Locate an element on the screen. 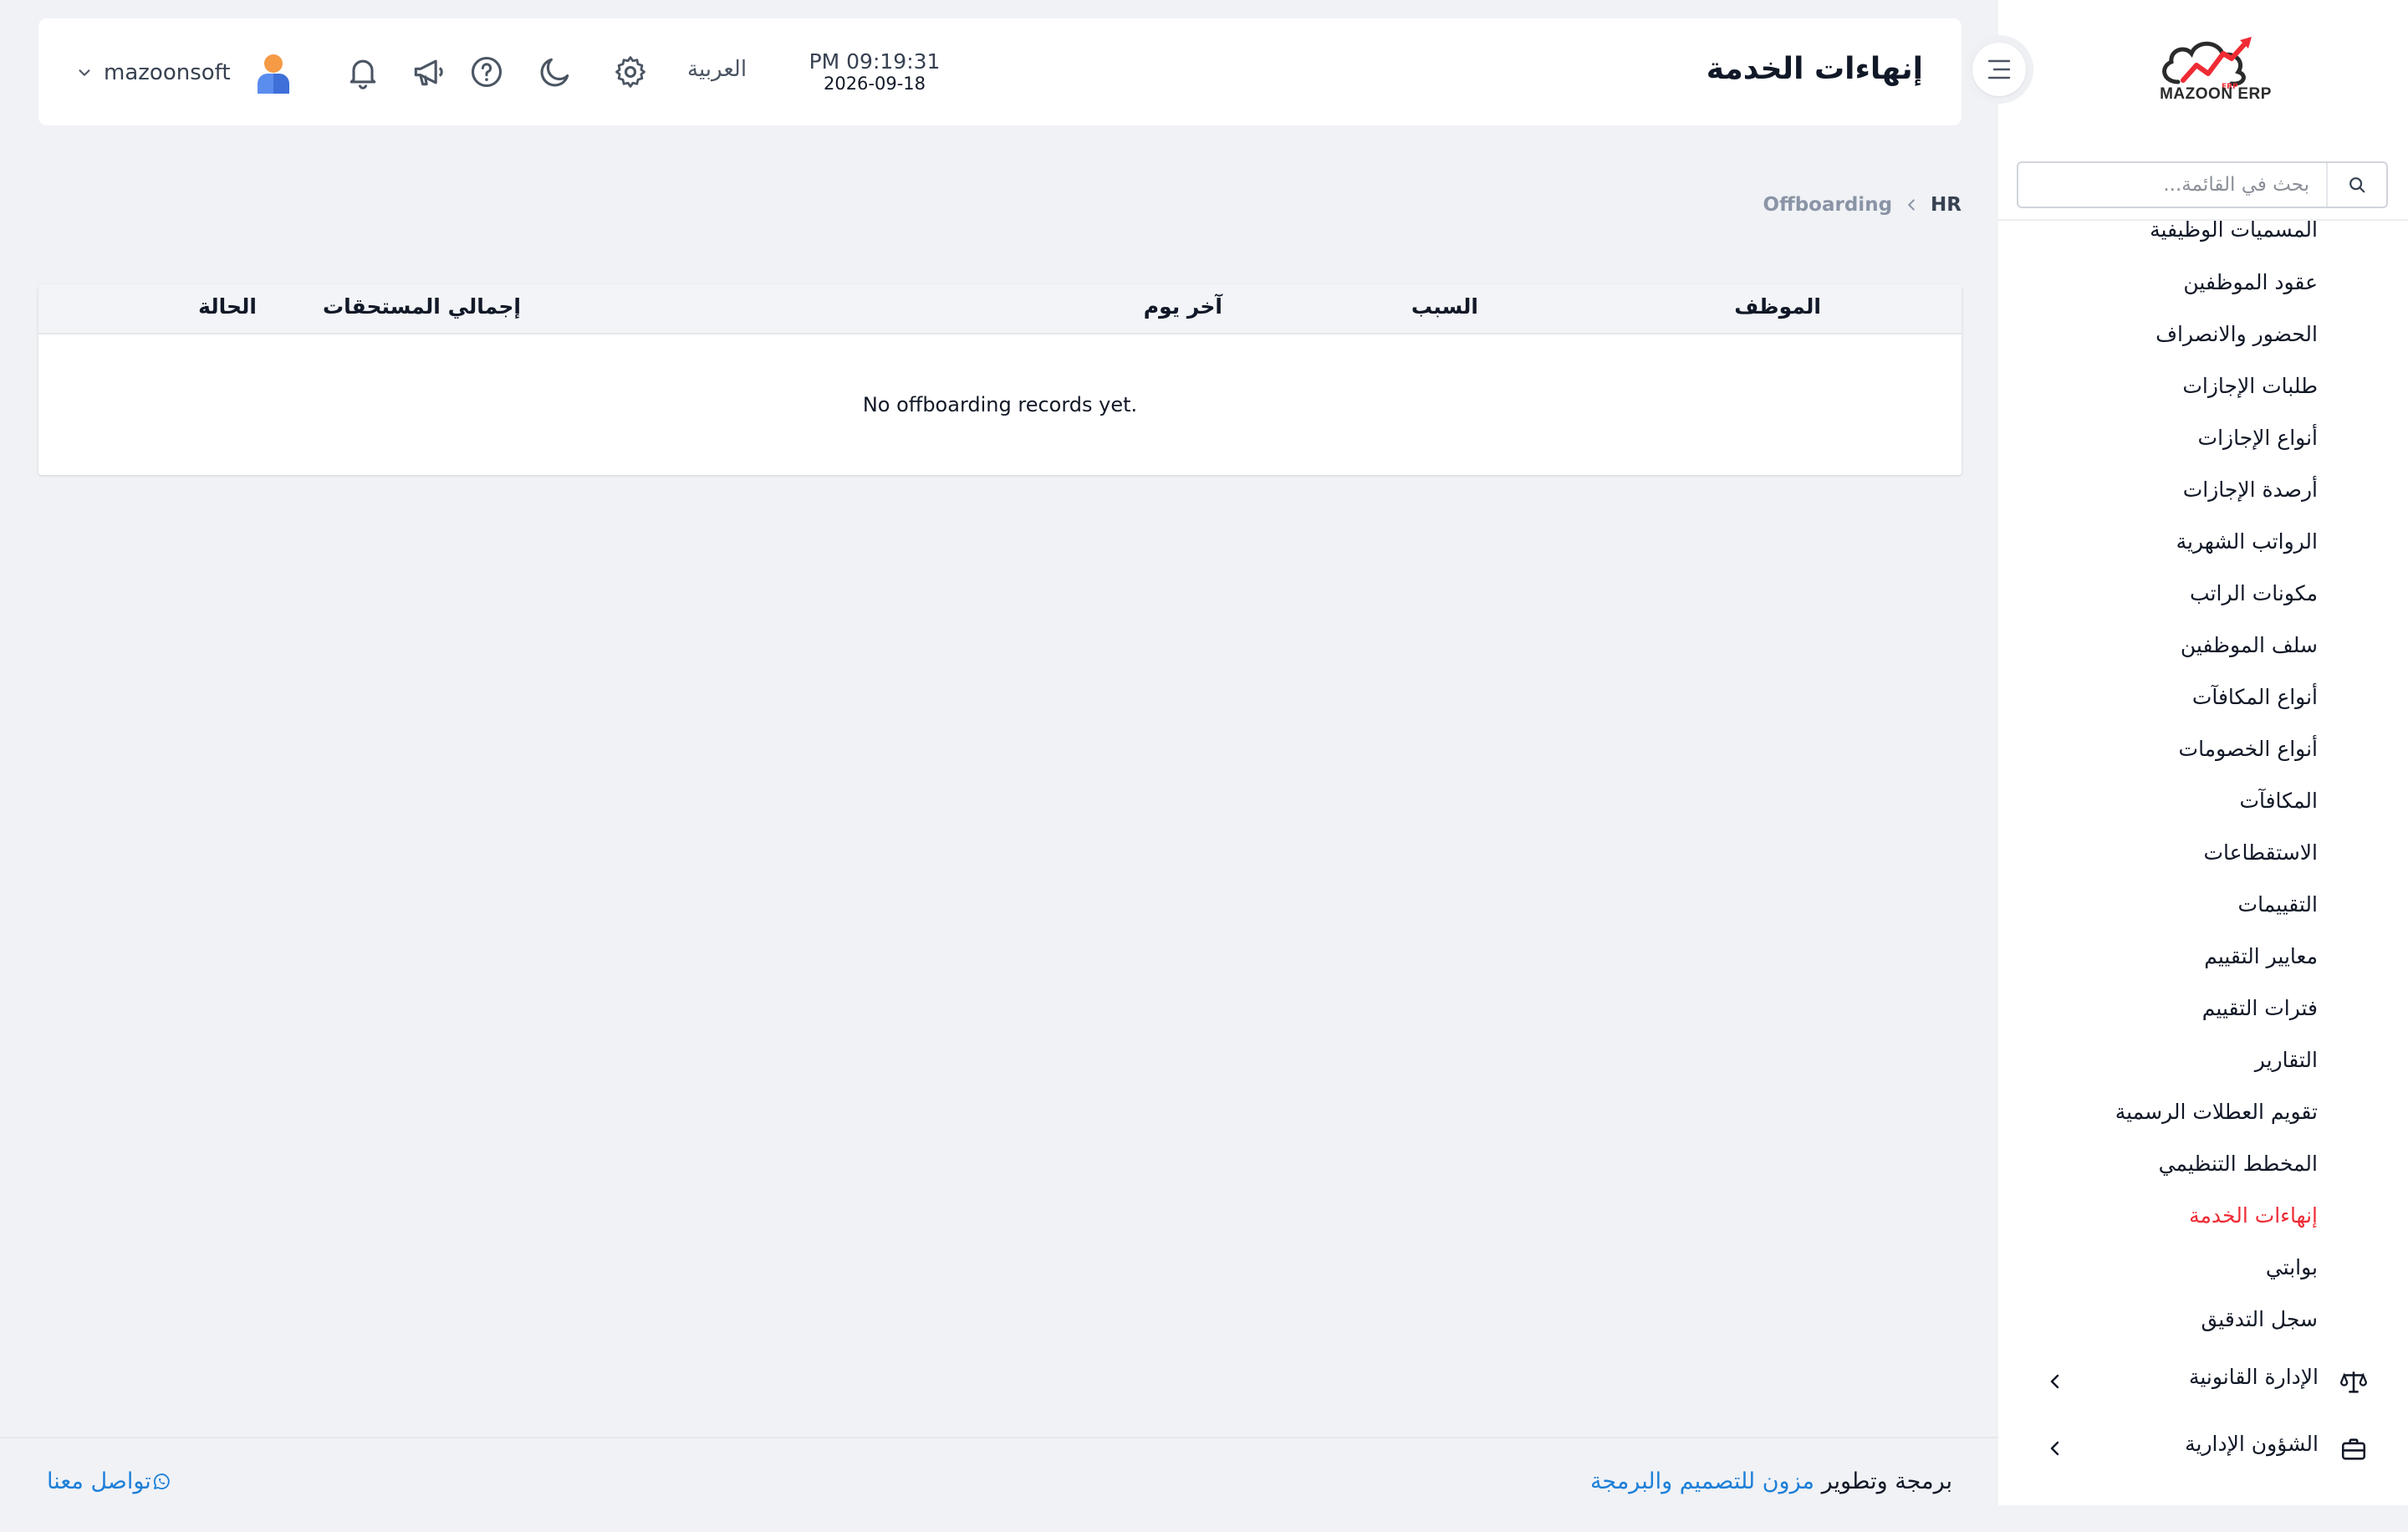  sidebar-item-leave-requests: طلبات الإجازات is located at coordinates (2250, 386).